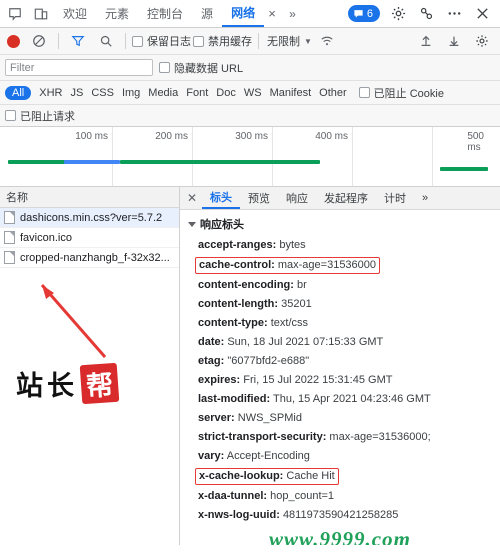 This screenshot has width=500, height=553. I want to click on tab-overflow: », so click(292, 13).